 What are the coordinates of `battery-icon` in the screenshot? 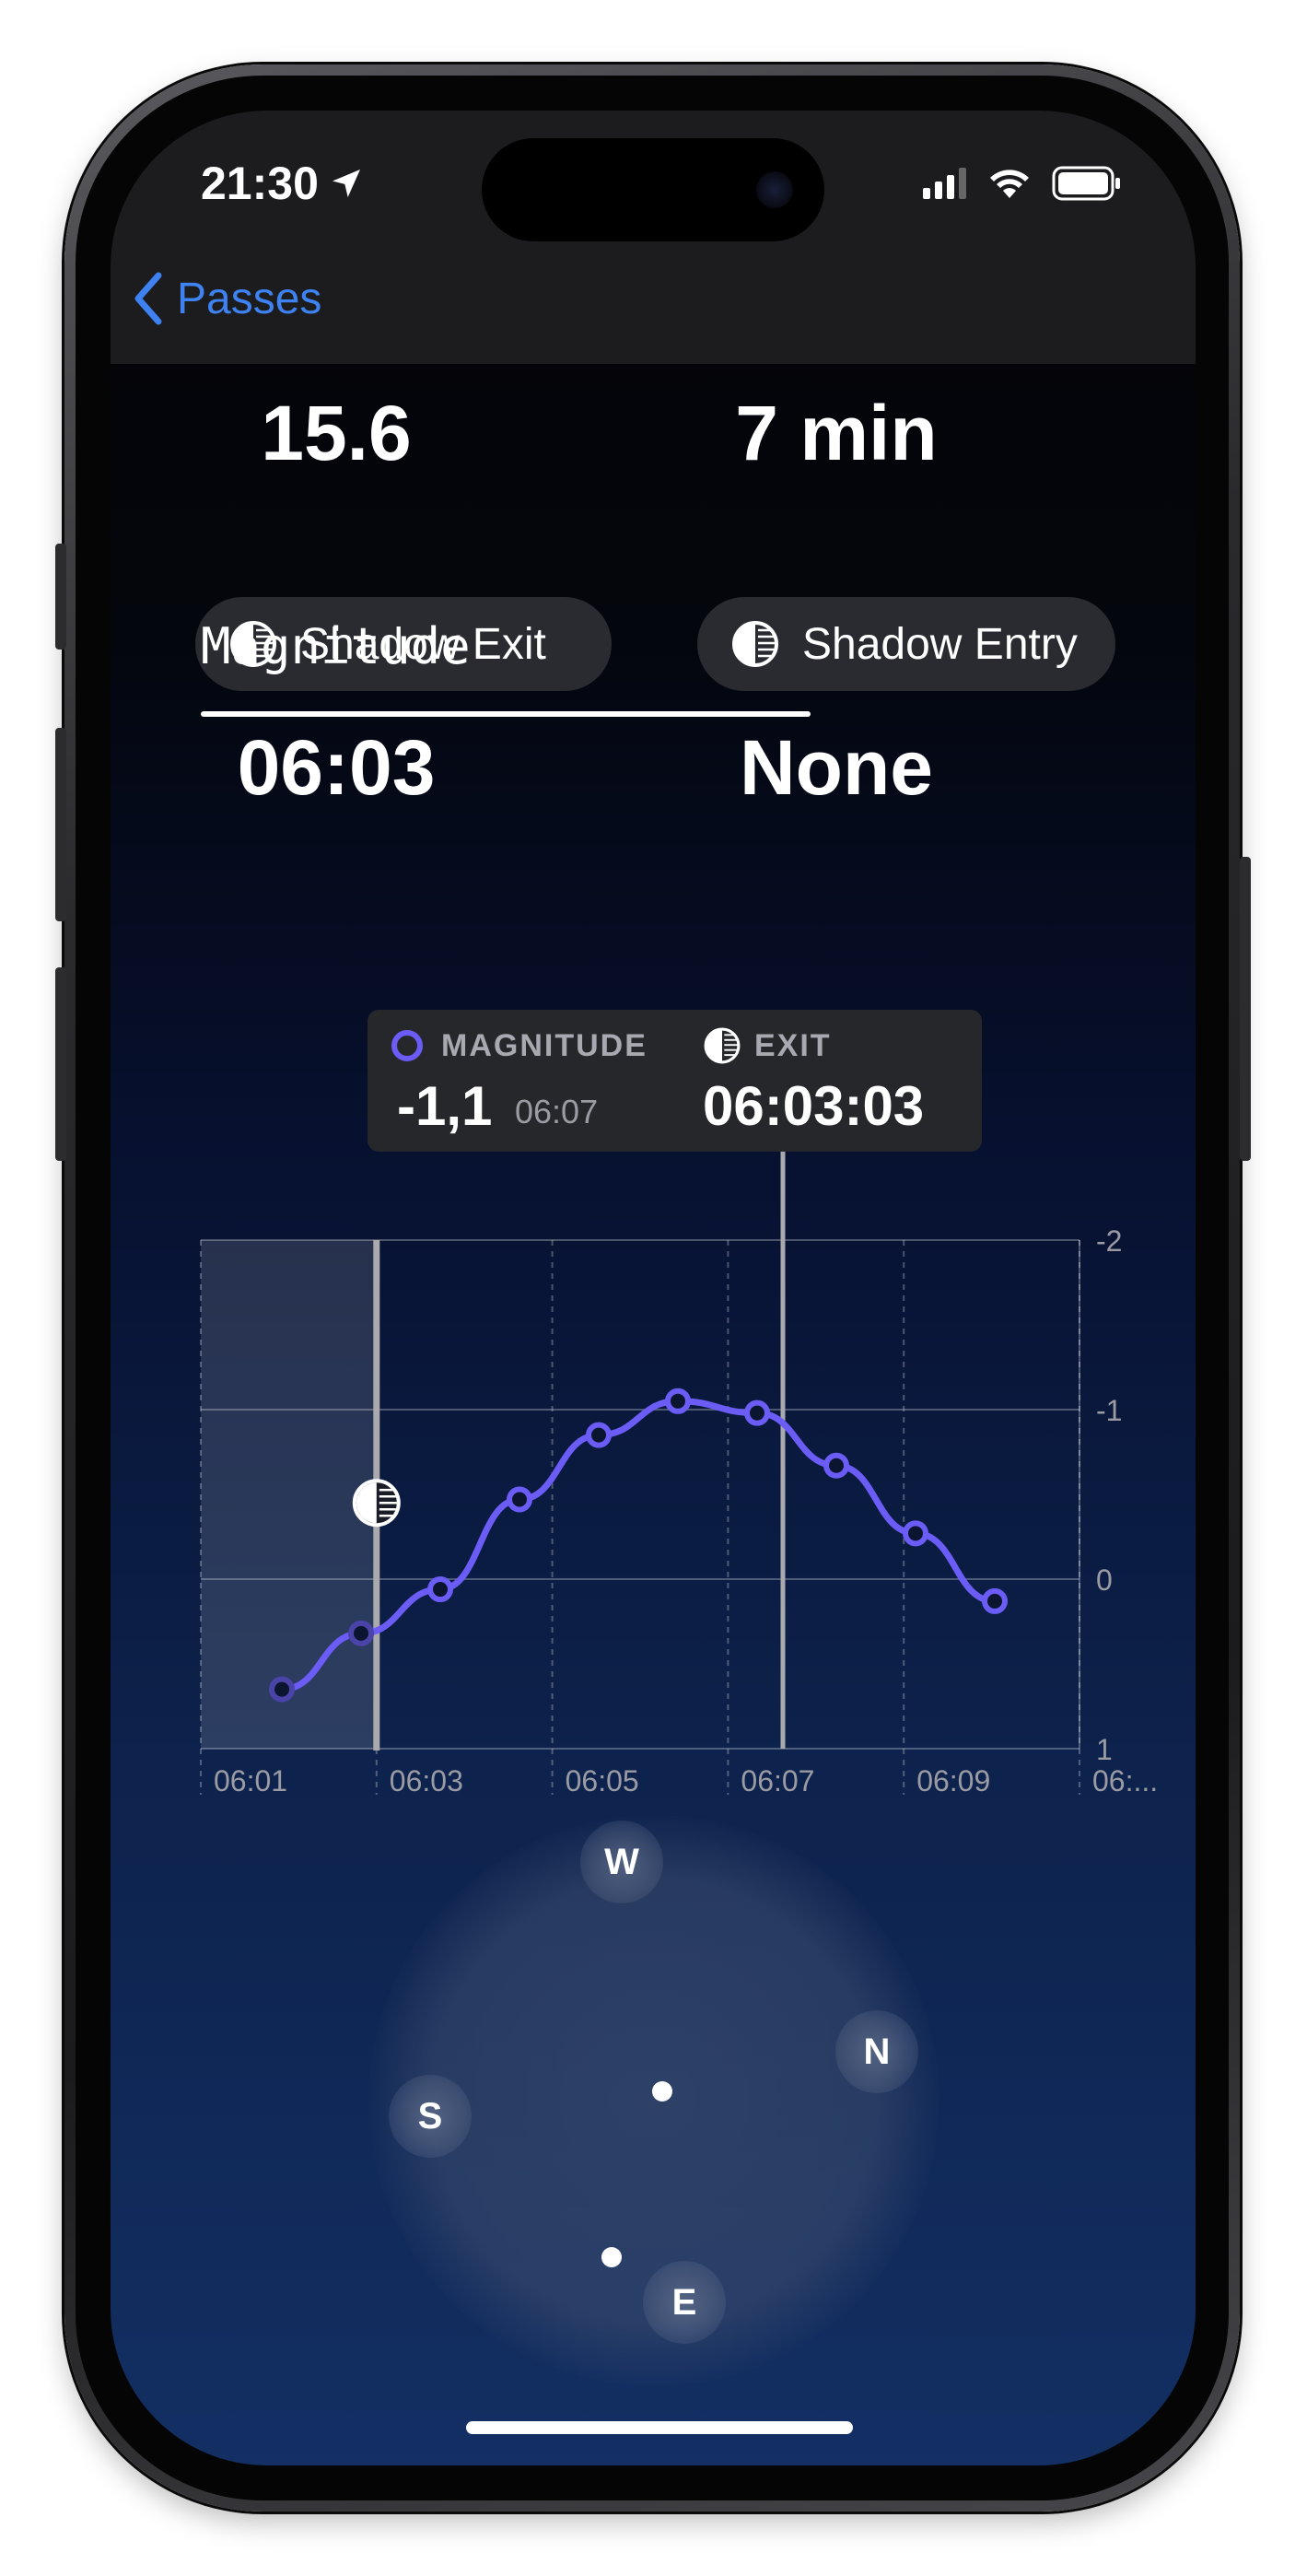 It's located at (1086, 183).